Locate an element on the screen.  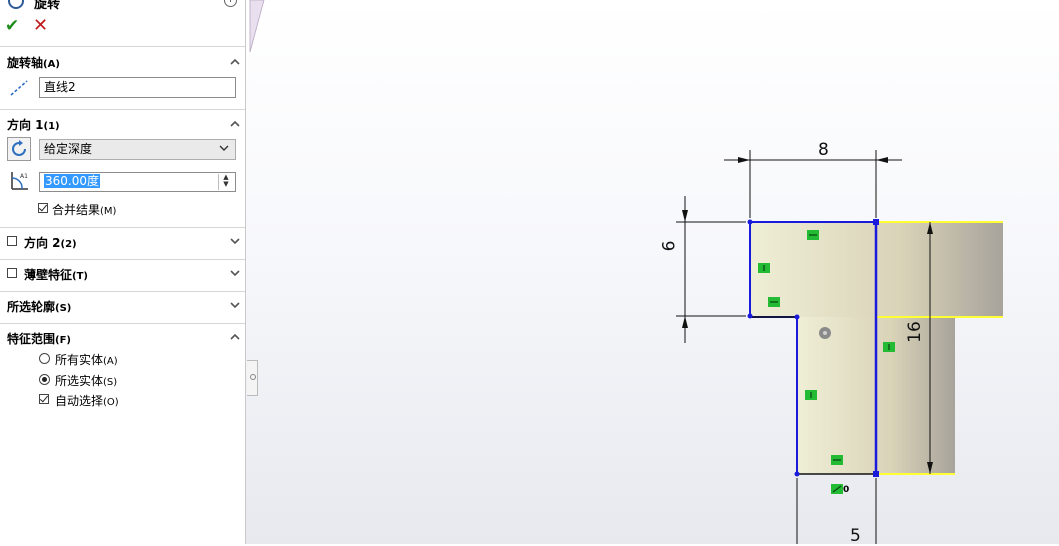
grip-icon is located at coordinates (253, 377).